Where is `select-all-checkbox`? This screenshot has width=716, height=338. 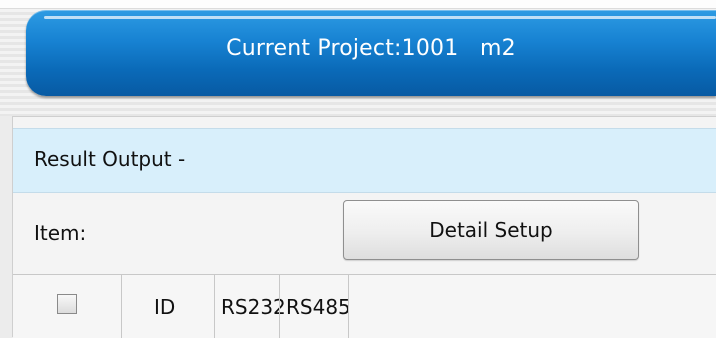
select-all-checkbox is located at coordinates (67, 304).